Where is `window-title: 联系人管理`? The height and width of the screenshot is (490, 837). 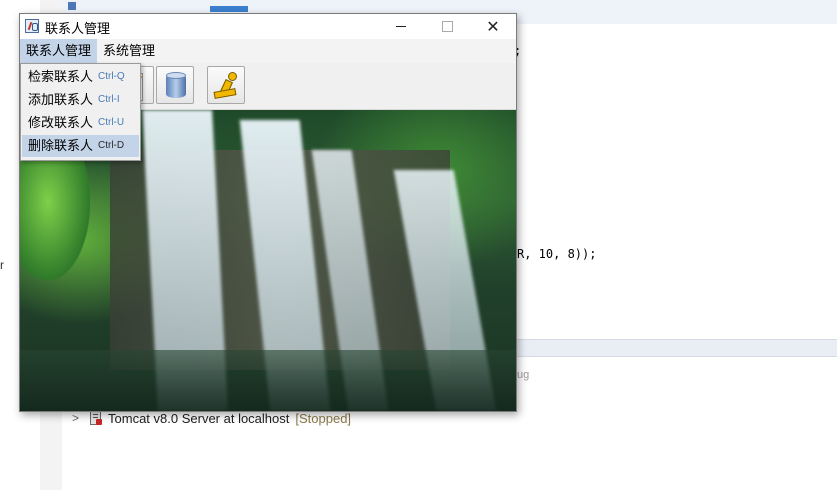 window-title: 联系人管理 is located at coordinates (78, 28).